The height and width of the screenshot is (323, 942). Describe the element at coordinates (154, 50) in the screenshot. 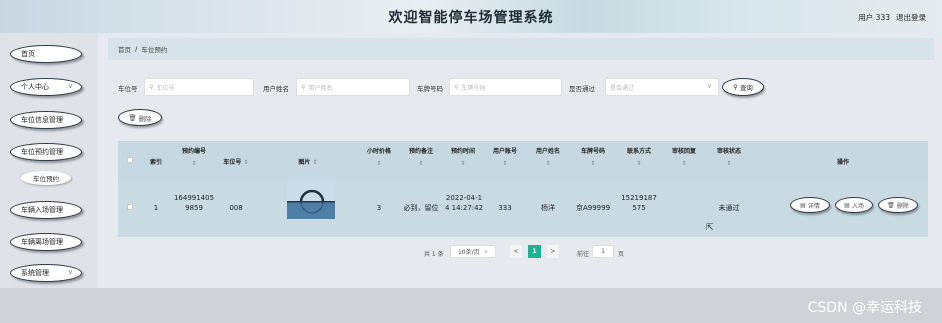

I see `breadcrumb-current: 车位预约` at that location.